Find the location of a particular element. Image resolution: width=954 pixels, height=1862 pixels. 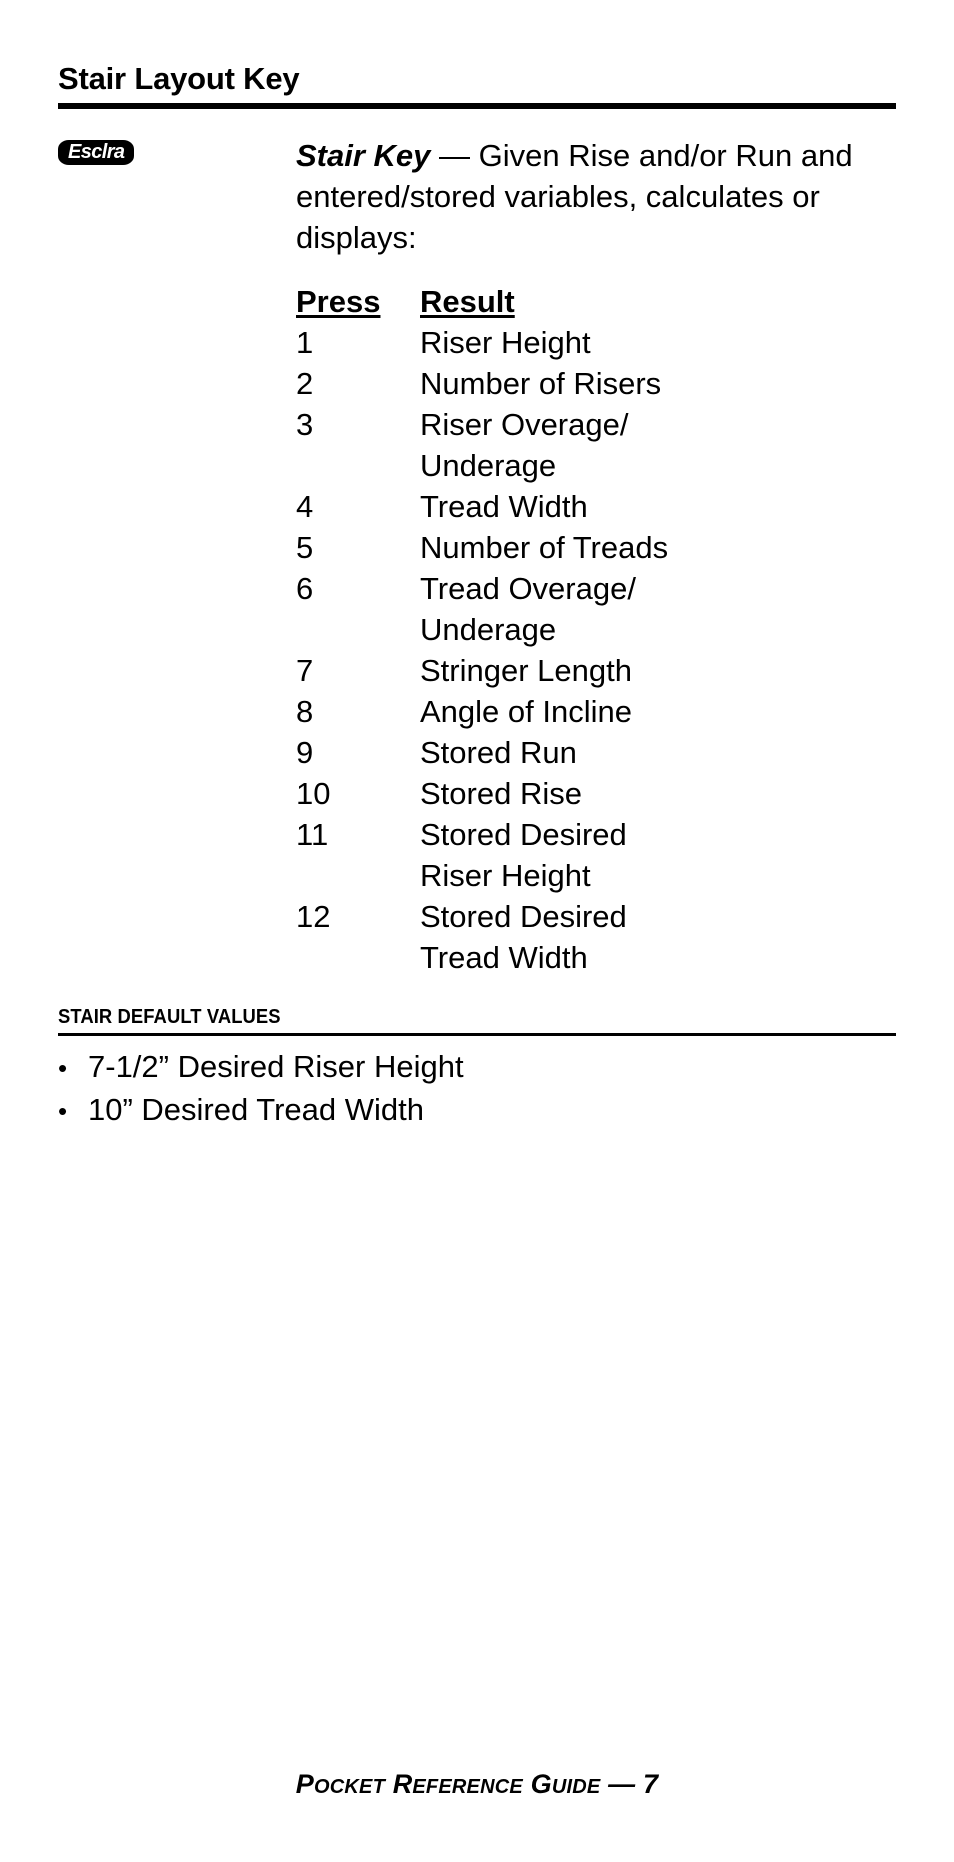

cell-press: 11 is located at coordinates (312, 835).